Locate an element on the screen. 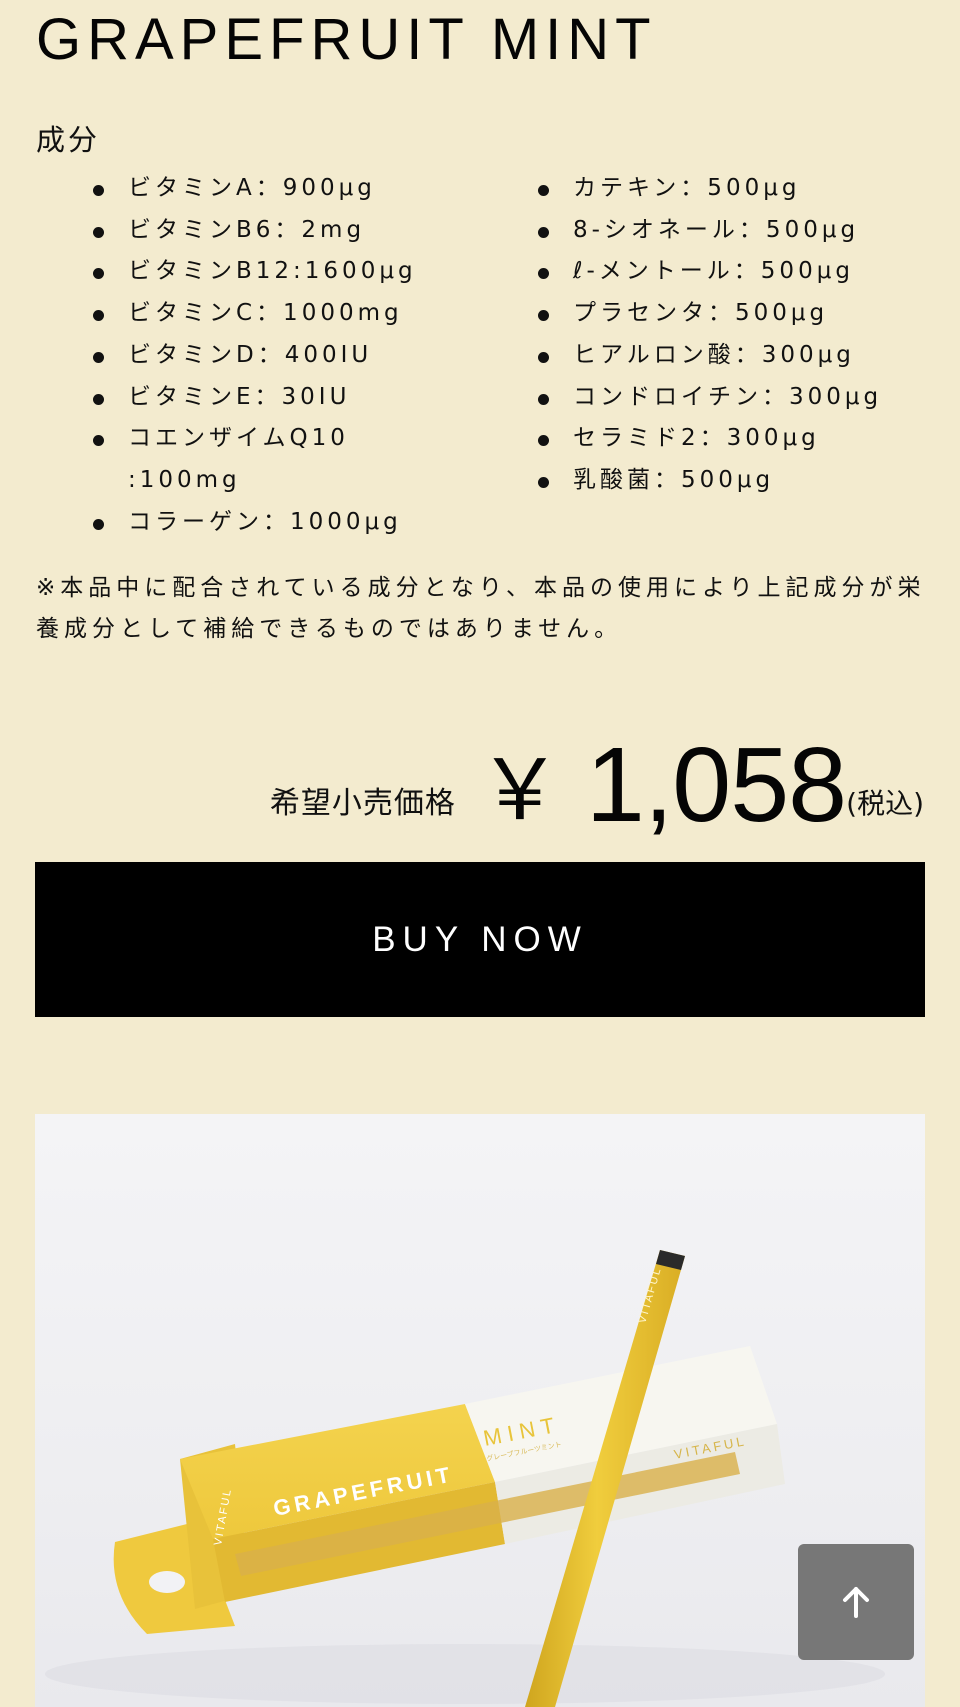  ingredient-text: カテキン：500μg is located at coordinates (687, 188).